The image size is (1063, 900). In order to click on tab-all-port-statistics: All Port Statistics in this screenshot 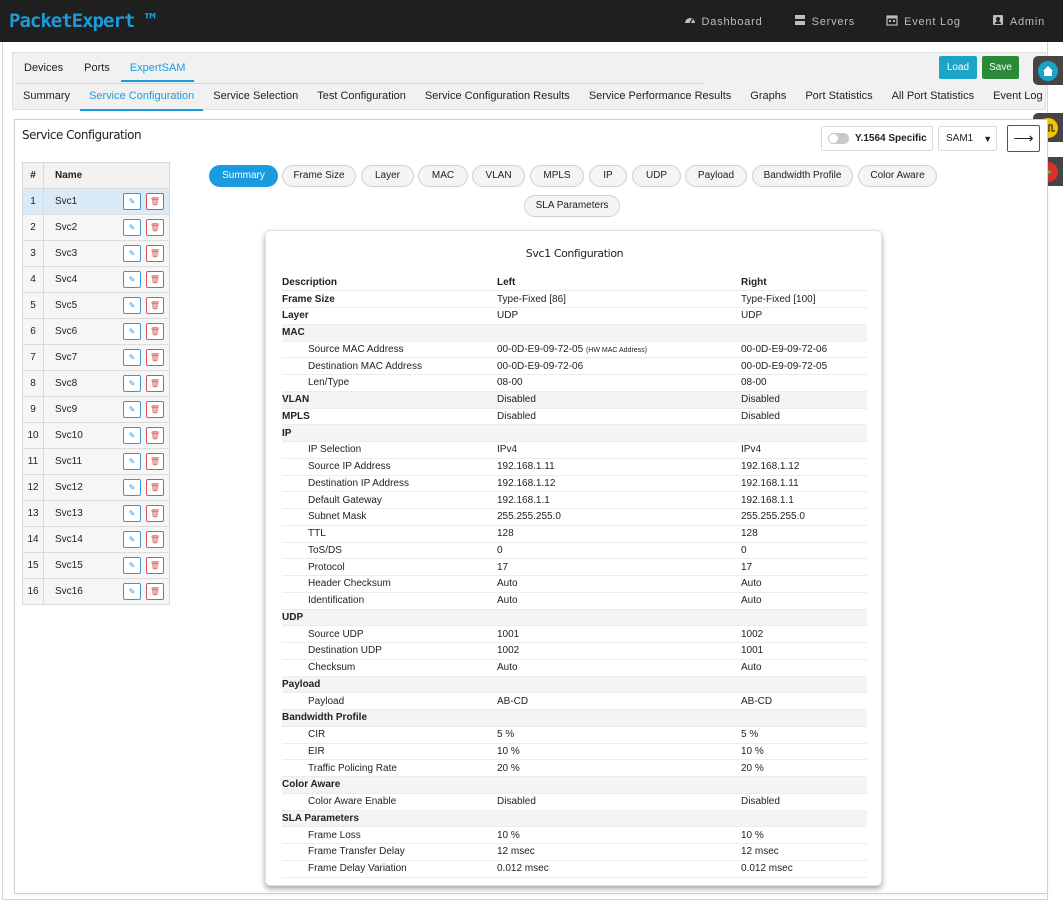, I will do `click(933, 100)`.